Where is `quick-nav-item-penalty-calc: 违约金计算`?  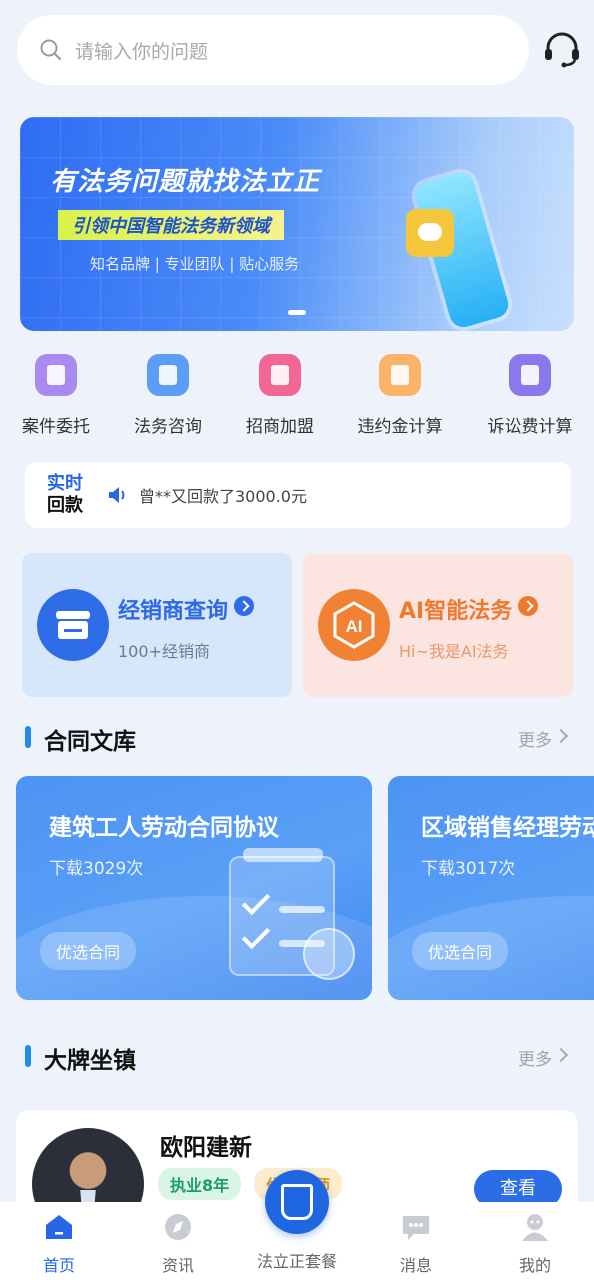 quick-nav-item-penalty-calc: 违约金计算 is located at coordinates (400, 393).